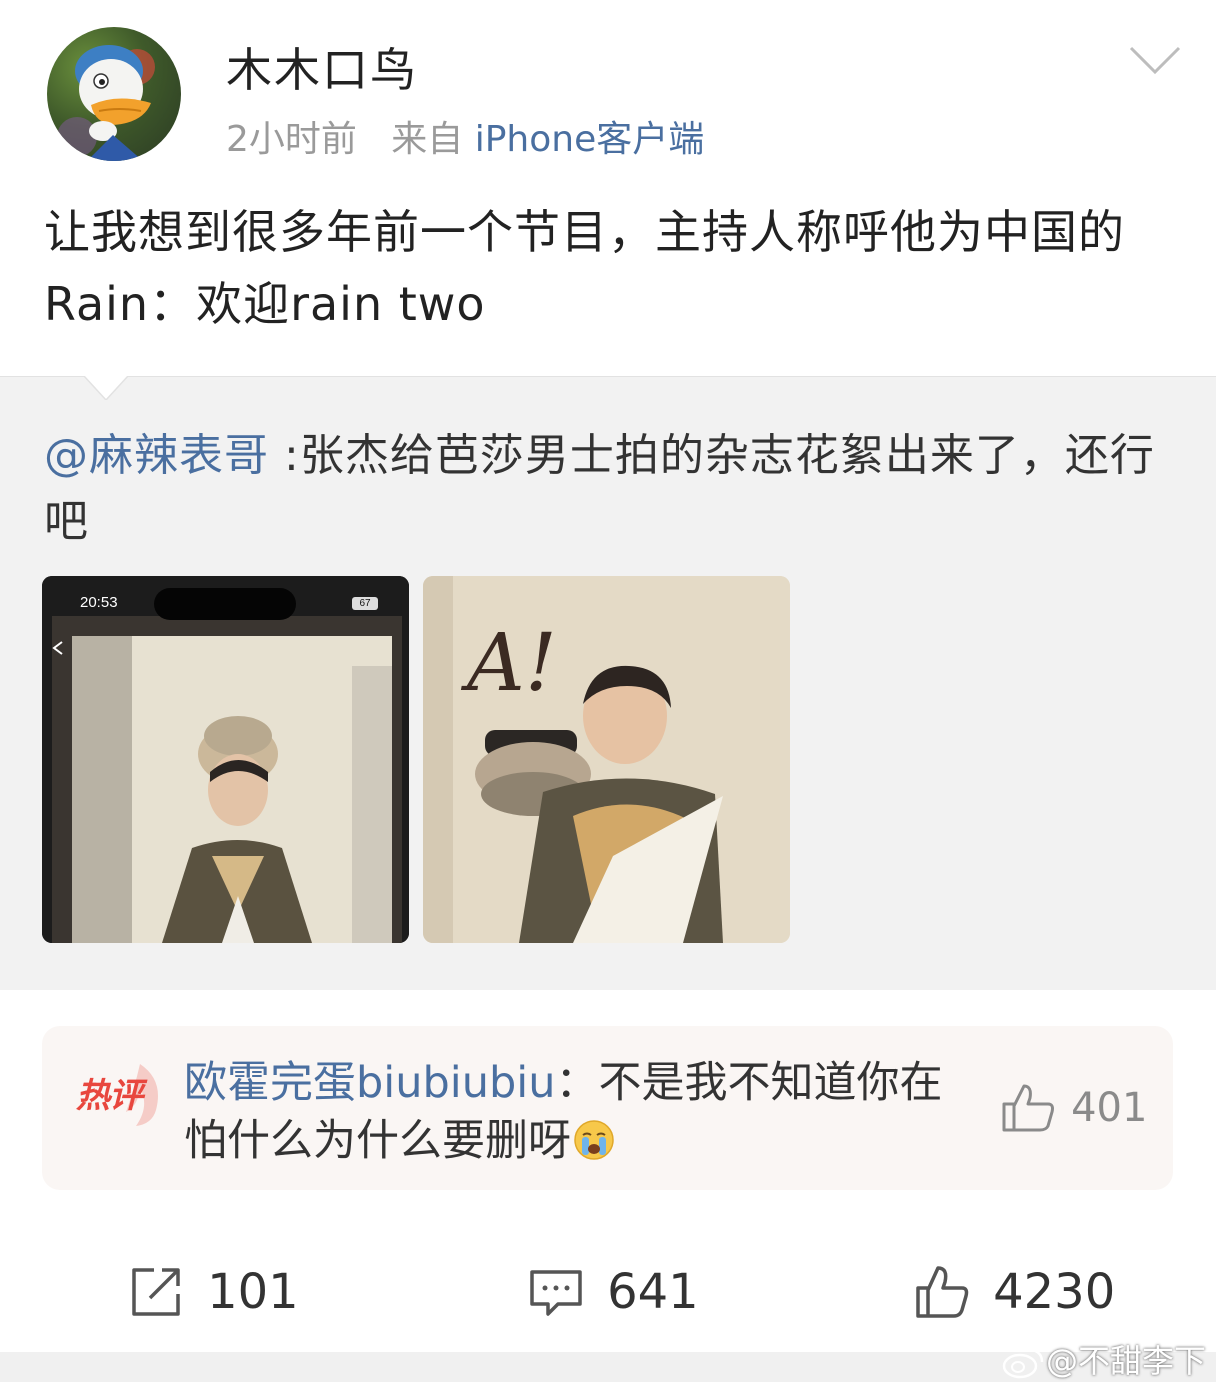  I want to click on hot-comment-badge: 热评, so click(118, 1095).